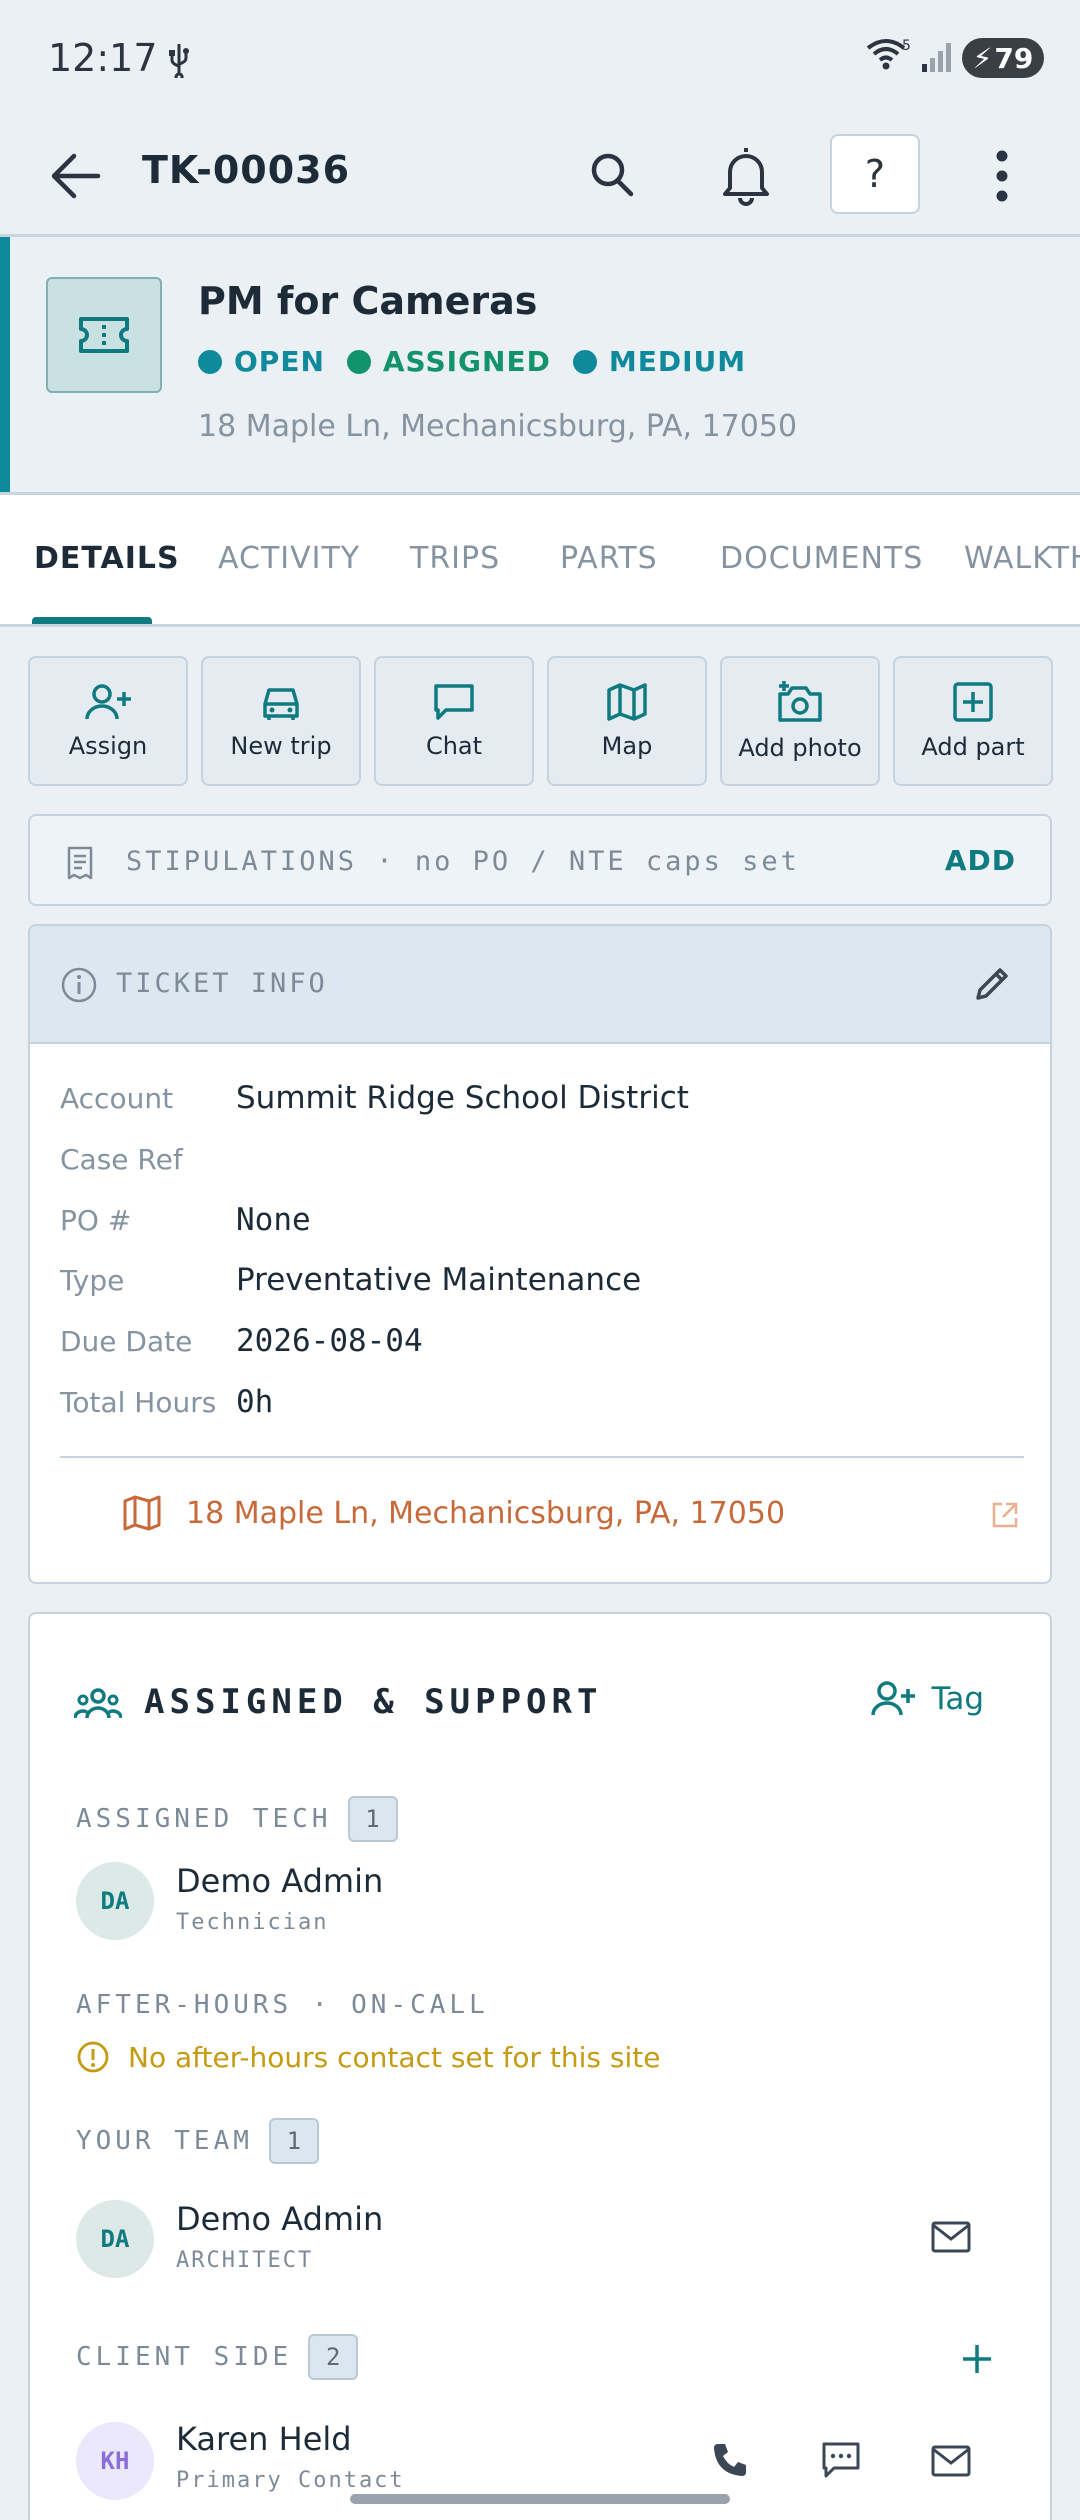  What do you see at coordinates (185, 1220) in the screenshot?
I see `info-row-po: PO # None` at bounding box center [185, 1220].